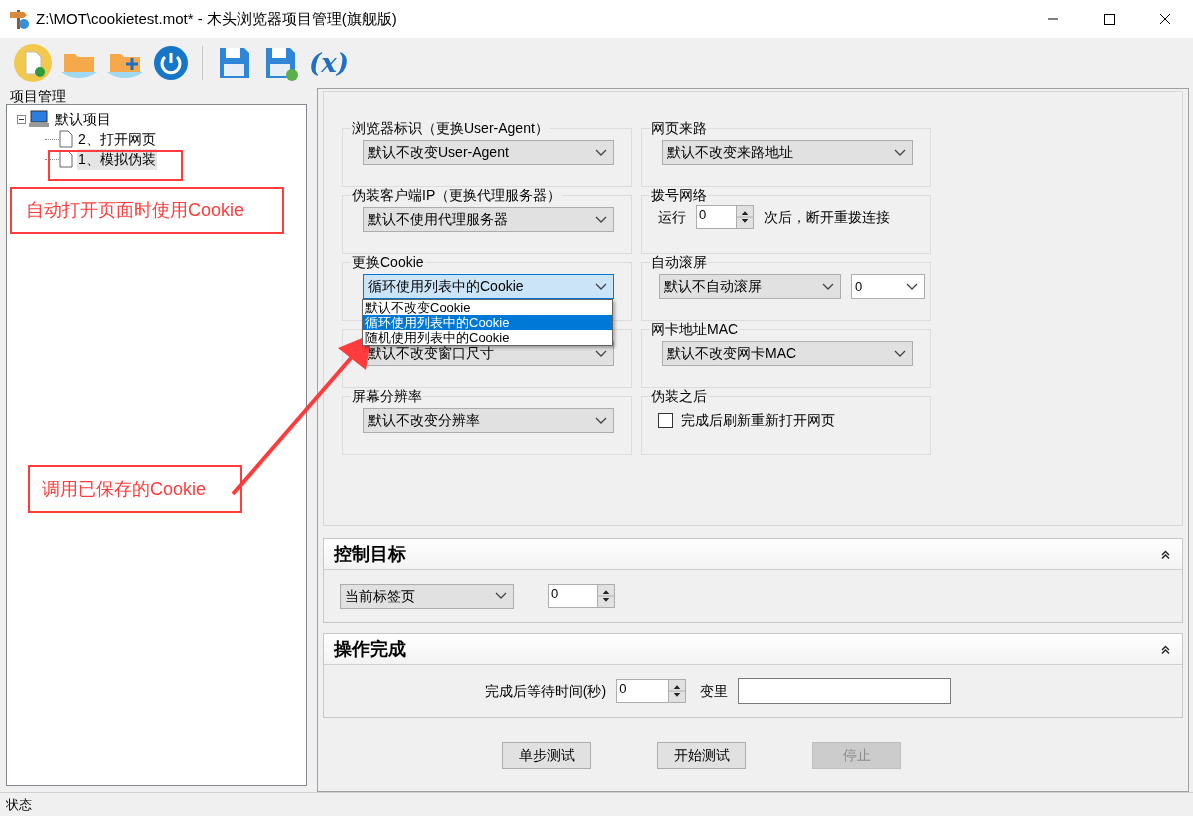 The width and height of the screenshot is (1193, 816). I want to click on group-title: 伪装之后, so click(679, 396).